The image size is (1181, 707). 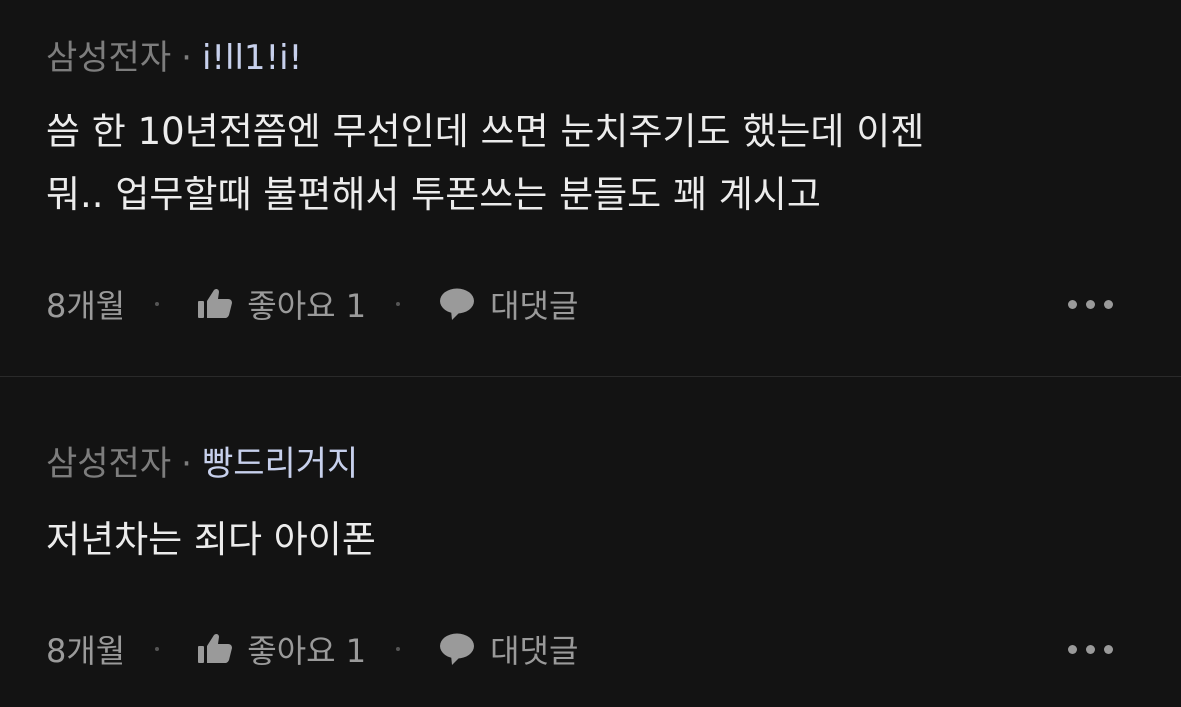 What do you see at coordinates (579, 464) in the screenshot?
I see `comment-meta: 삼성전자 · 빵드리거지` at bounding box center [579, 464].